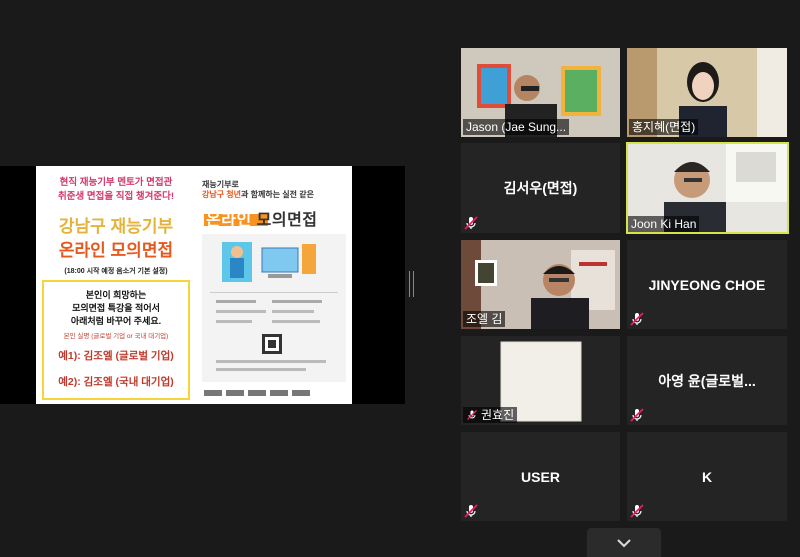 This screenshot has height=557, width=800. What do you see at coordinates (116, 336) in the screenshot?
I see `instruction-format: 본인 실명 (글로벌 기업 or 국내 대기업)` at bounding box center [116, 336].